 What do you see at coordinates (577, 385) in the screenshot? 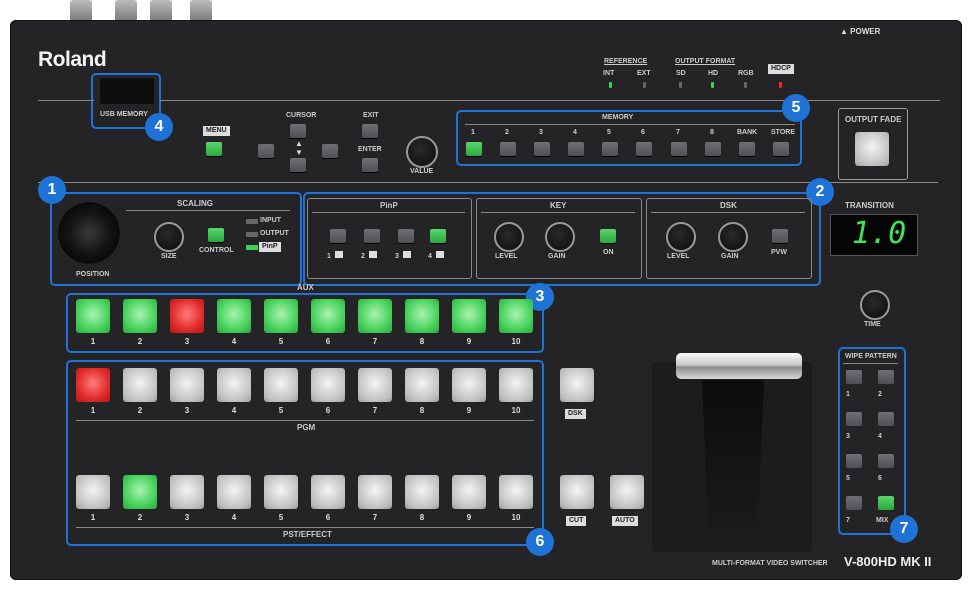
I see `dsk-take-button` at bounding box center [577, 385].